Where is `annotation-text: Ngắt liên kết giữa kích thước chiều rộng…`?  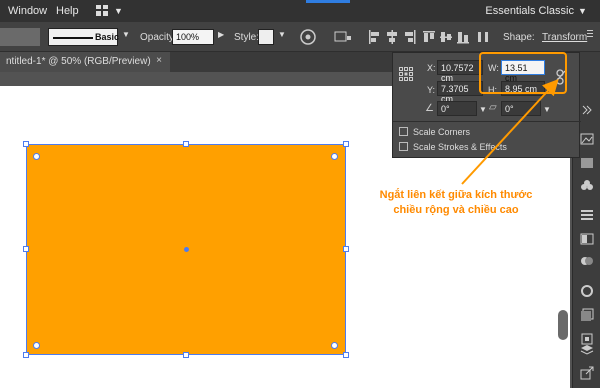 annotation-text: Ngắt liên kết giữa kích thước chiều rộng… is located at coordinates (456, 203).